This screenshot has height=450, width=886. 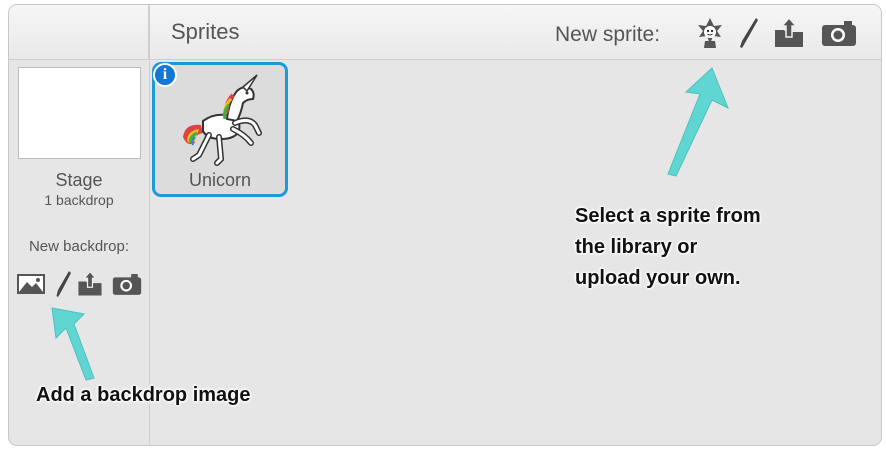 I want to click on backdrop-hint-text: Add a backdrop image, so click(x=143, y=395).